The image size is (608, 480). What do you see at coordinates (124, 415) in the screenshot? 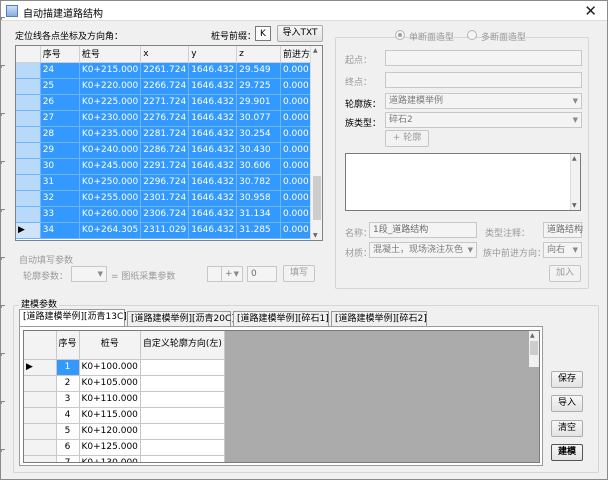
I see `modeling-row: 4 K0+115.000` at bounding box center [124, 415].